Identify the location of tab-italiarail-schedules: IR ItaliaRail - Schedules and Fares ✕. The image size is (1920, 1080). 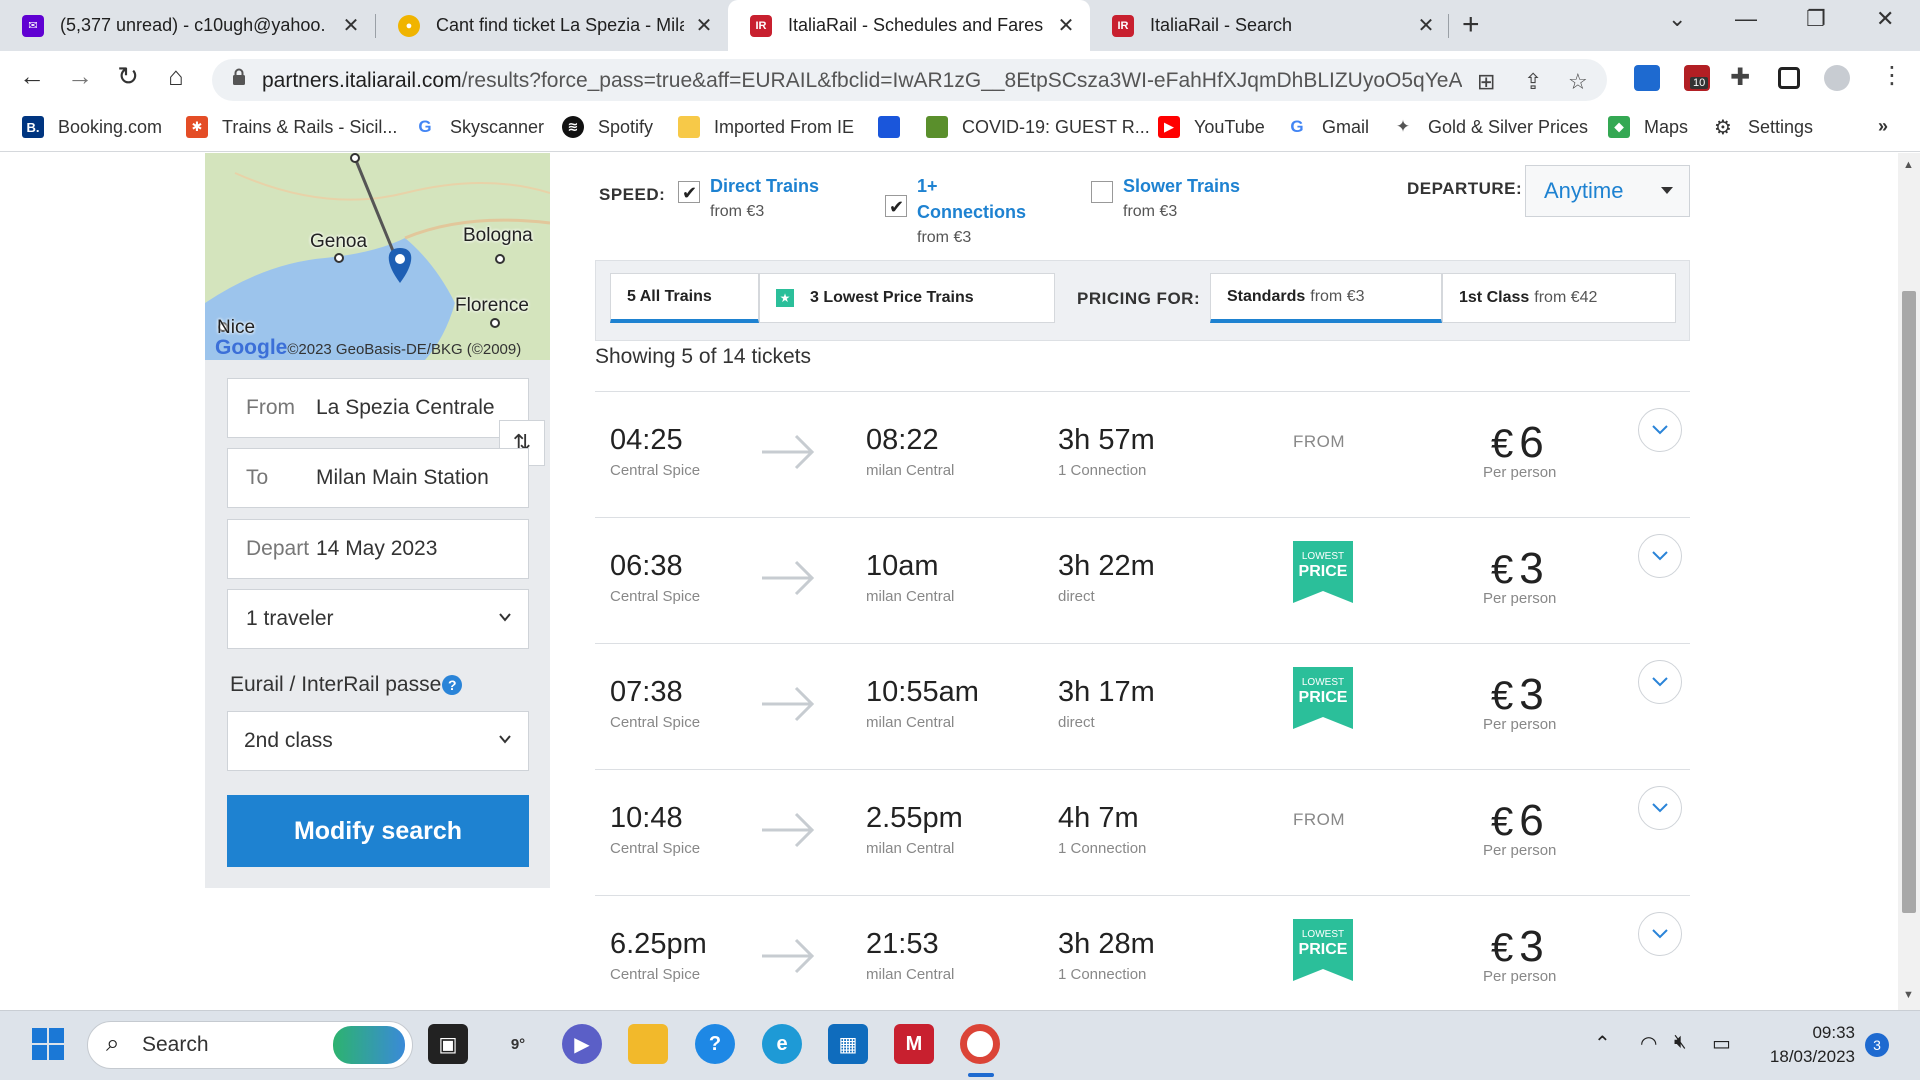
(909, 25).